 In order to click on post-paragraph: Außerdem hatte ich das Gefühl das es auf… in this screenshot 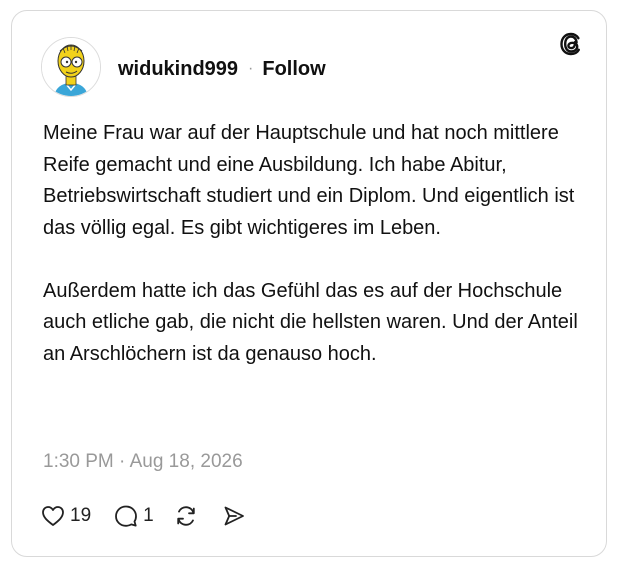, I will do `click(310, 322)`.